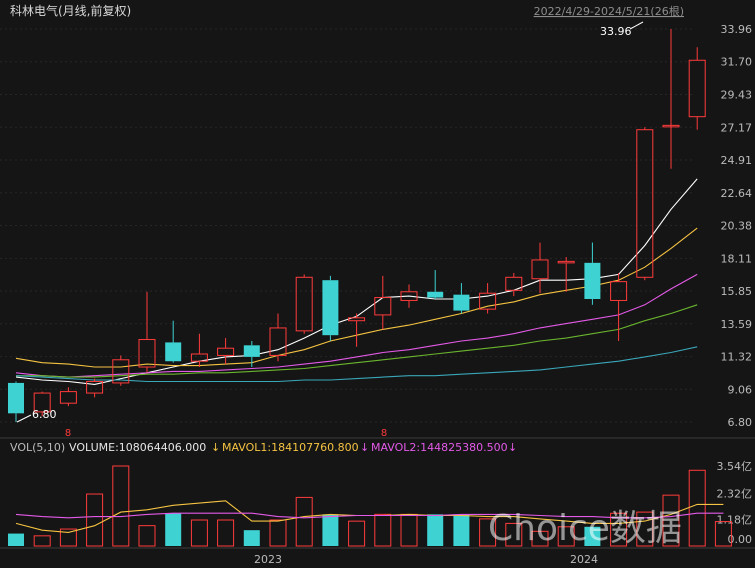 The image size is (755, 568). What do you see at coordinates (44, 414) in the screenshot?
I see `low-price-label: 6.80` at bounding box center [44, 414].